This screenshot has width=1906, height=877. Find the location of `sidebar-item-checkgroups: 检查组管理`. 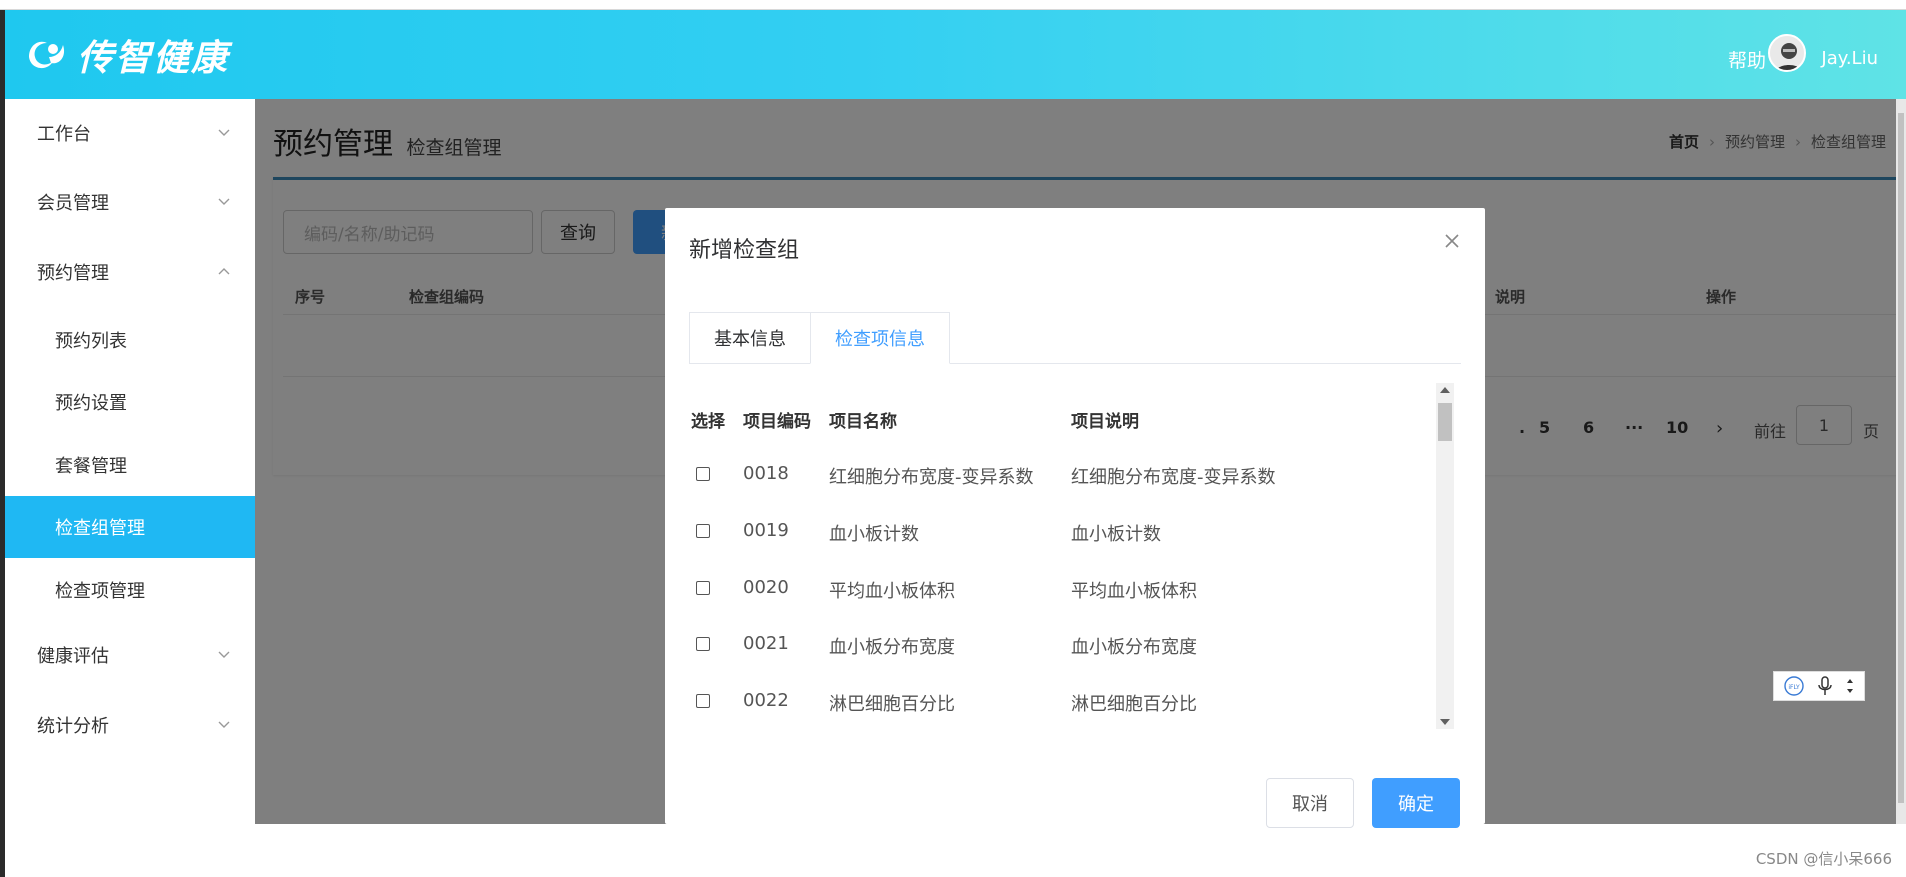

sidebar-item-checkgroups: 检查组管理 is located at coordinates (130, 527).